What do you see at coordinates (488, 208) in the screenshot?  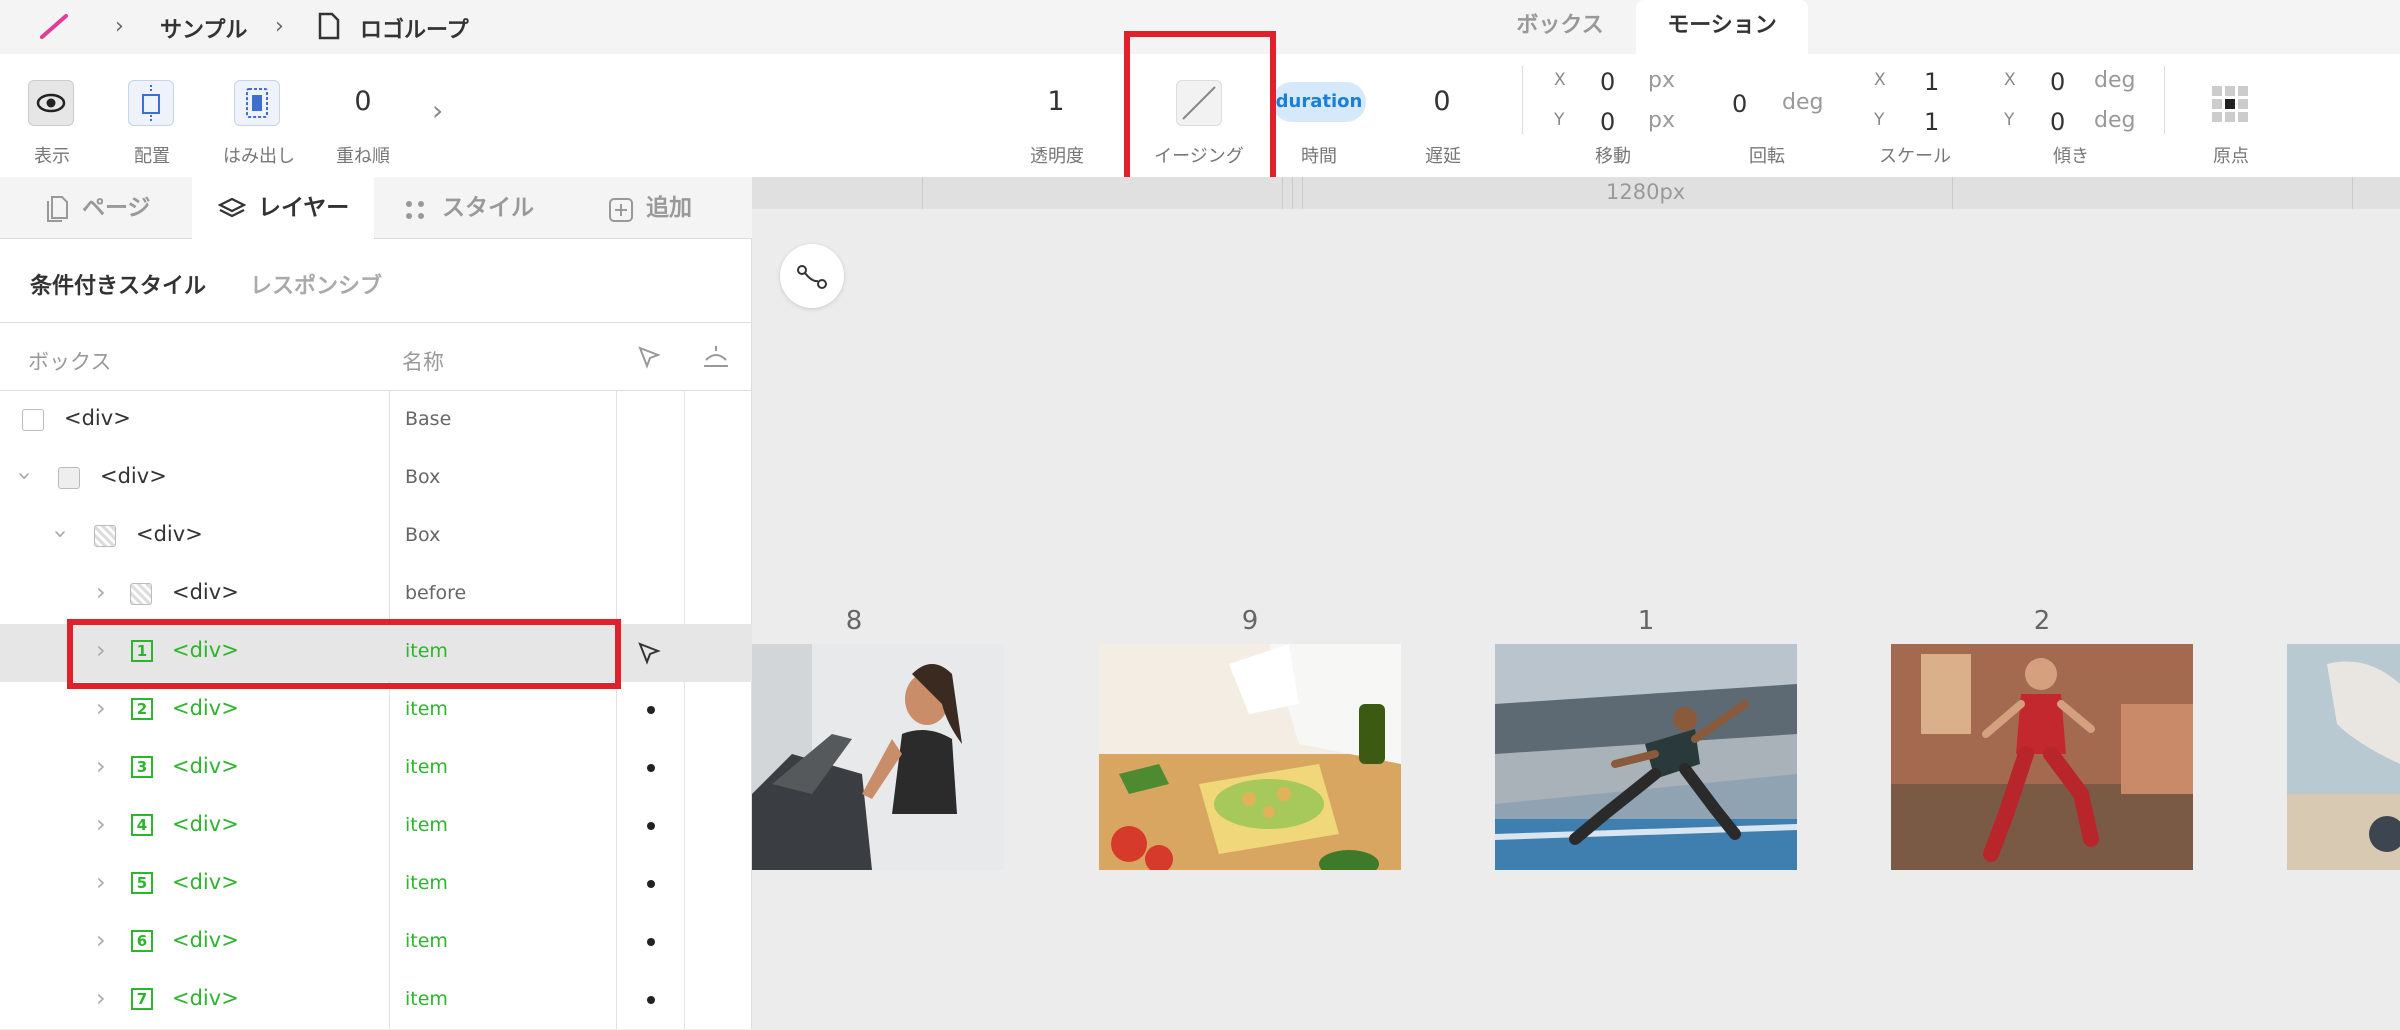 I see `tab-styles: スタイル` at bounding box center [488, 208].